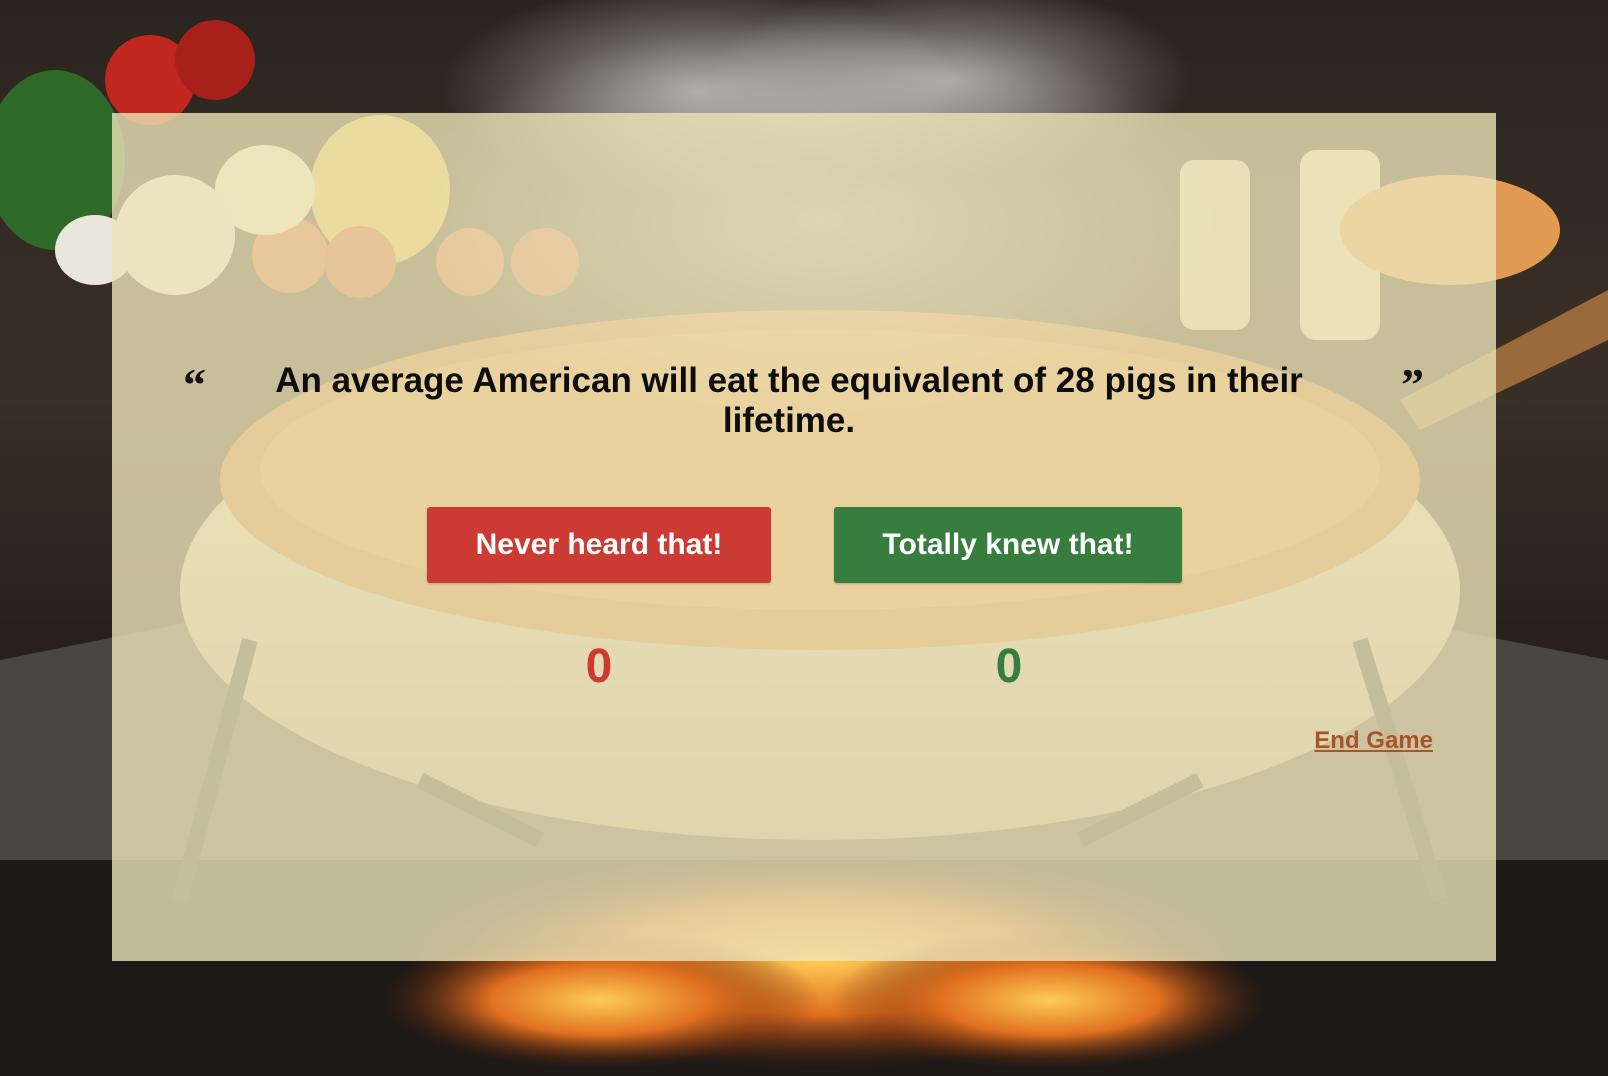 The width and height of the screenshot is (1608, 1076). I want to click on never-heard-count: 0, so click(599, 666).